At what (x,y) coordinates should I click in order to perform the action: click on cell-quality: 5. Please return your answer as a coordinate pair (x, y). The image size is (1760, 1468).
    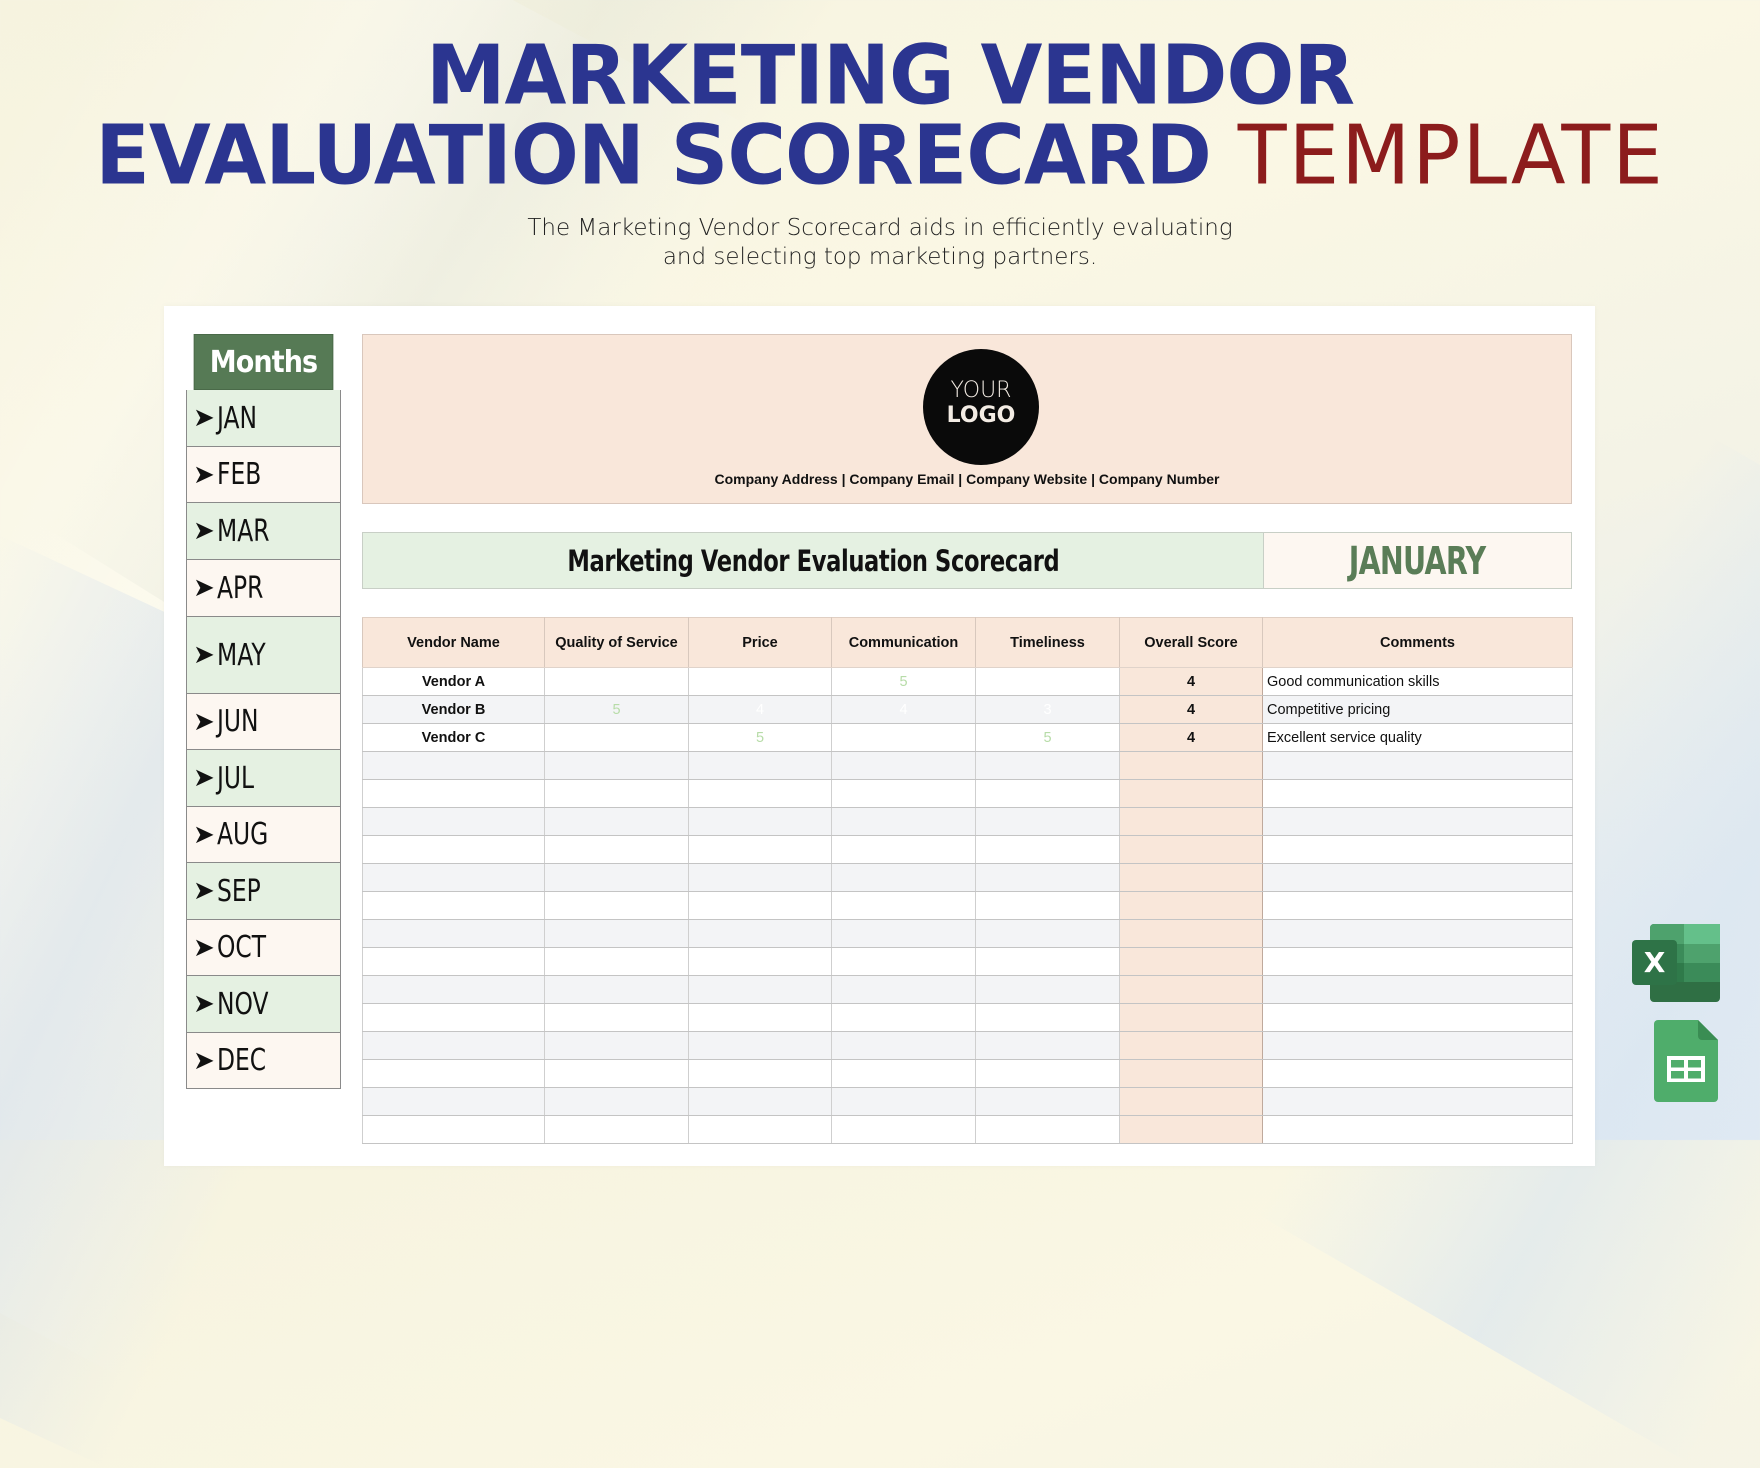
    Looking at the image, I should click on (616, 709).